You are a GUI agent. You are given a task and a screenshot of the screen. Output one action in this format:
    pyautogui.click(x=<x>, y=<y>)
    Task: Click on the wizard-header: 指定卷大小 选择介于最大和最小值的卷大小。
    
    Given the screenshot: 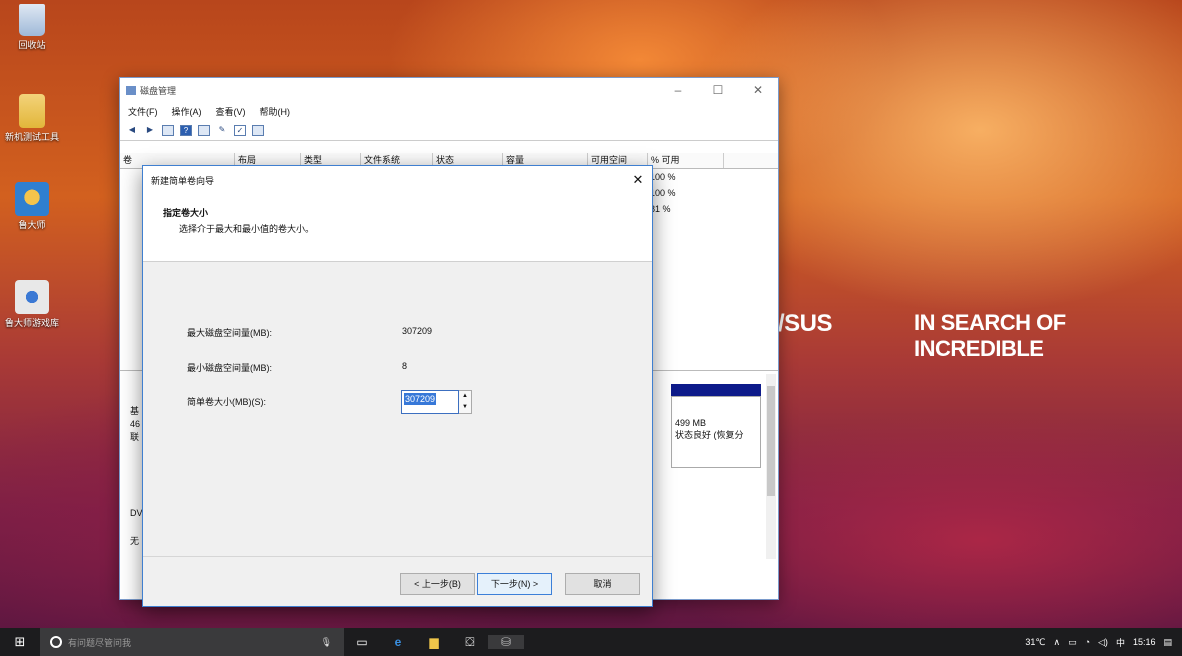 What is the action you would take?
    pyautogui.click(x=397, y=228)
    